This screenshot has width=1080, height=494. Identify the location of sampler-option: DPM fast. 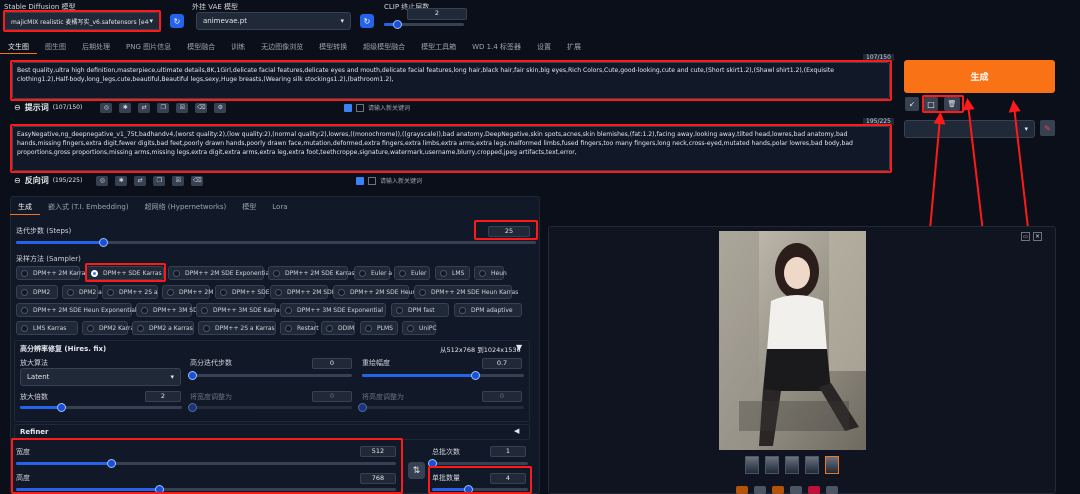
(420, 310).